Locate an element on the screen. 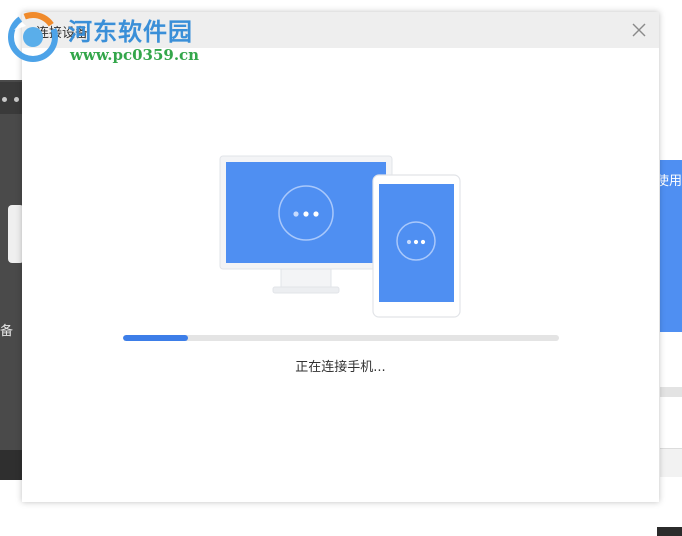 The width and height of the screenshot is (682, 536). close-icon is located at coordinates (639, 30).